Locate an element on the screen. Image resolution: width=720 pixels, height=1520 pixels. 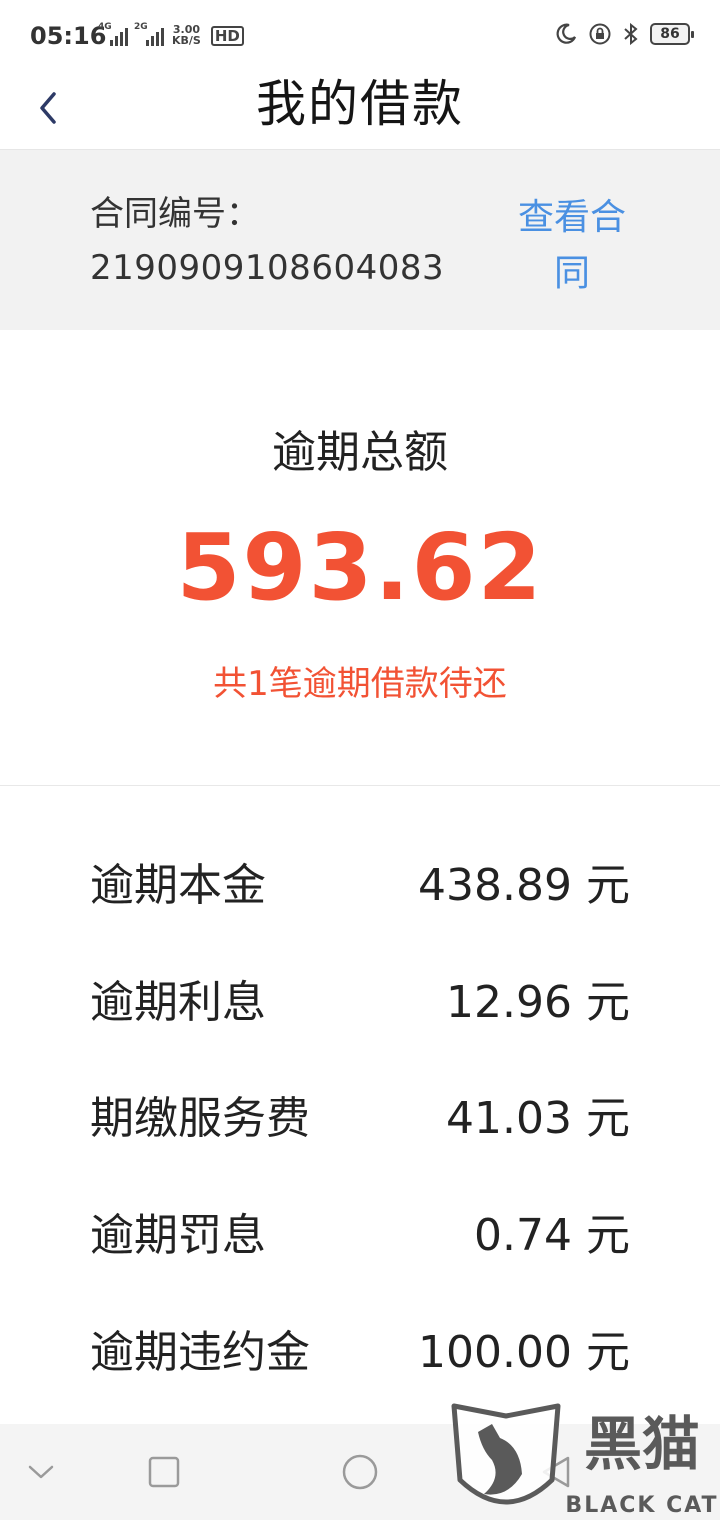
signal-4g-icon: 4G is located at coordinates (113, 34).